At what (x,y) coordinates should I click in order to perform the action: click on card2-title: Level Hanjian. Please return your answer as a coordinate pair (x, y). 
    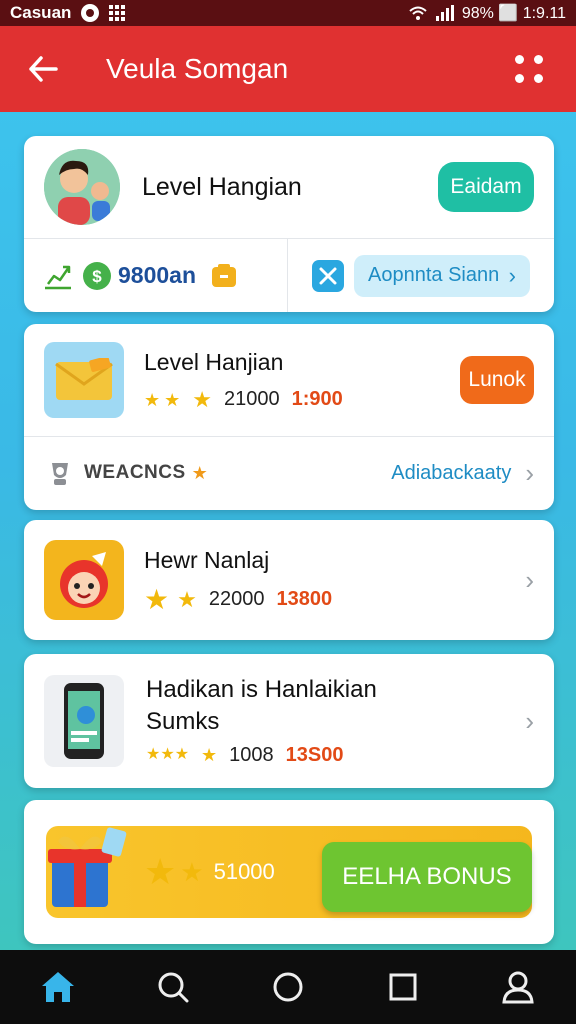
    Looking at the image, I should click on (214, 362).